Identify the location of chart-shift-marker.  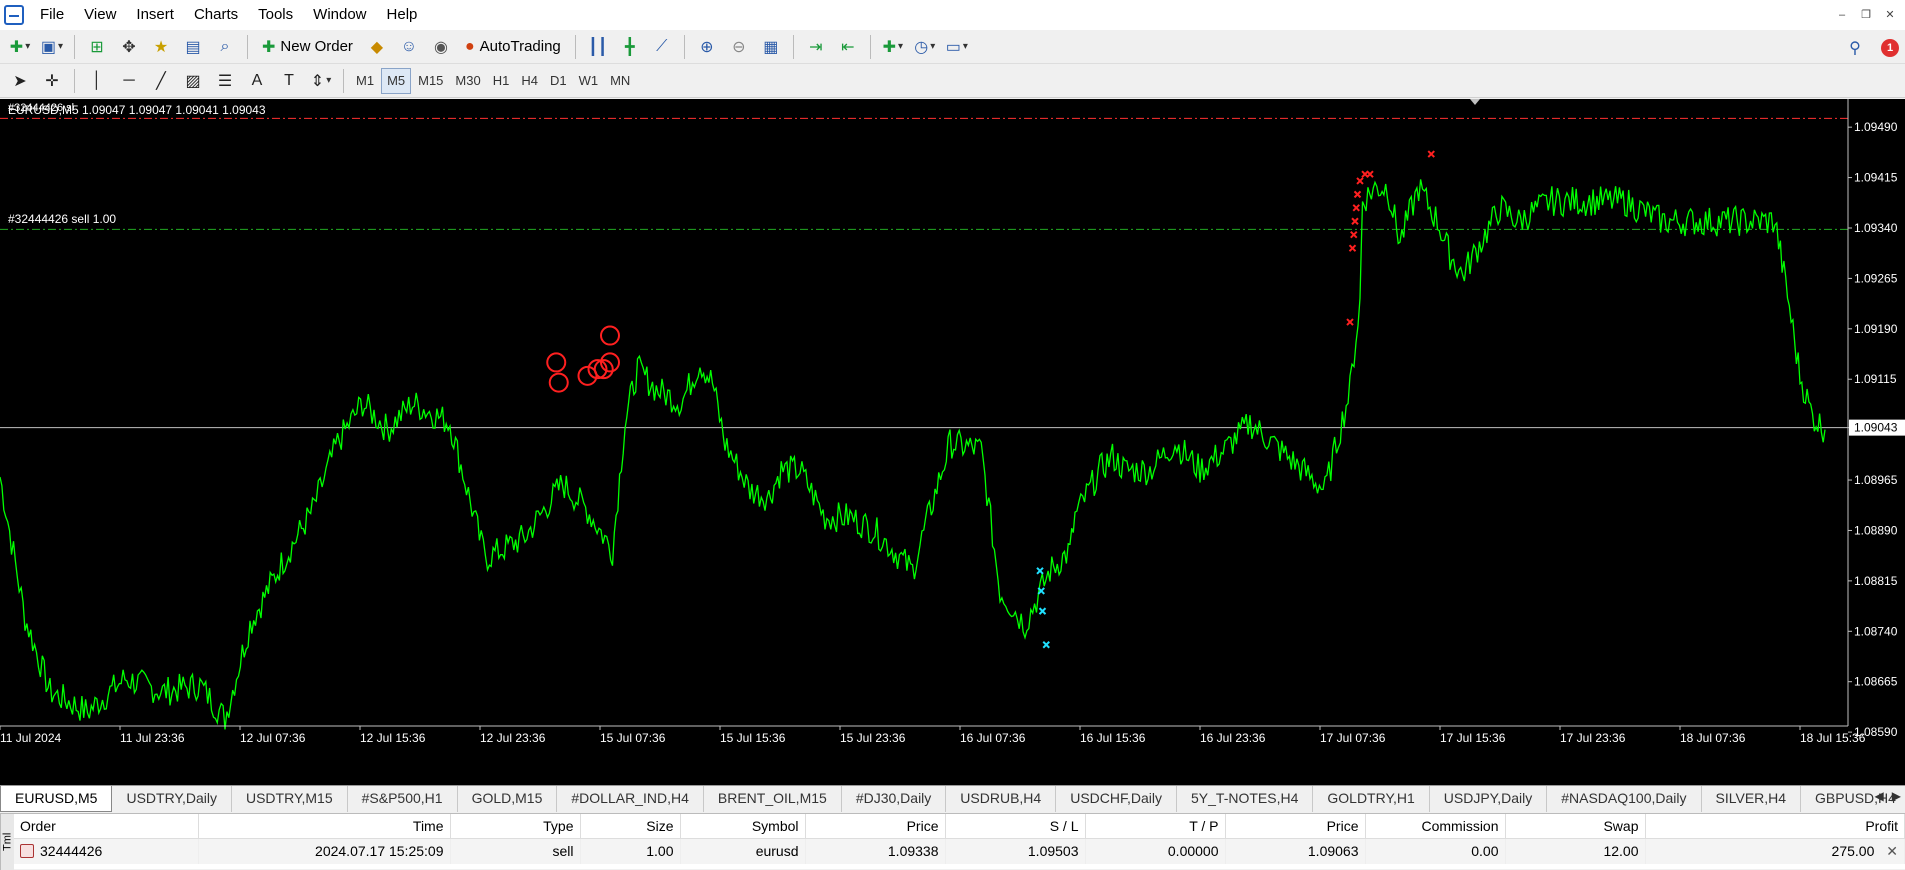
(1475, 102).